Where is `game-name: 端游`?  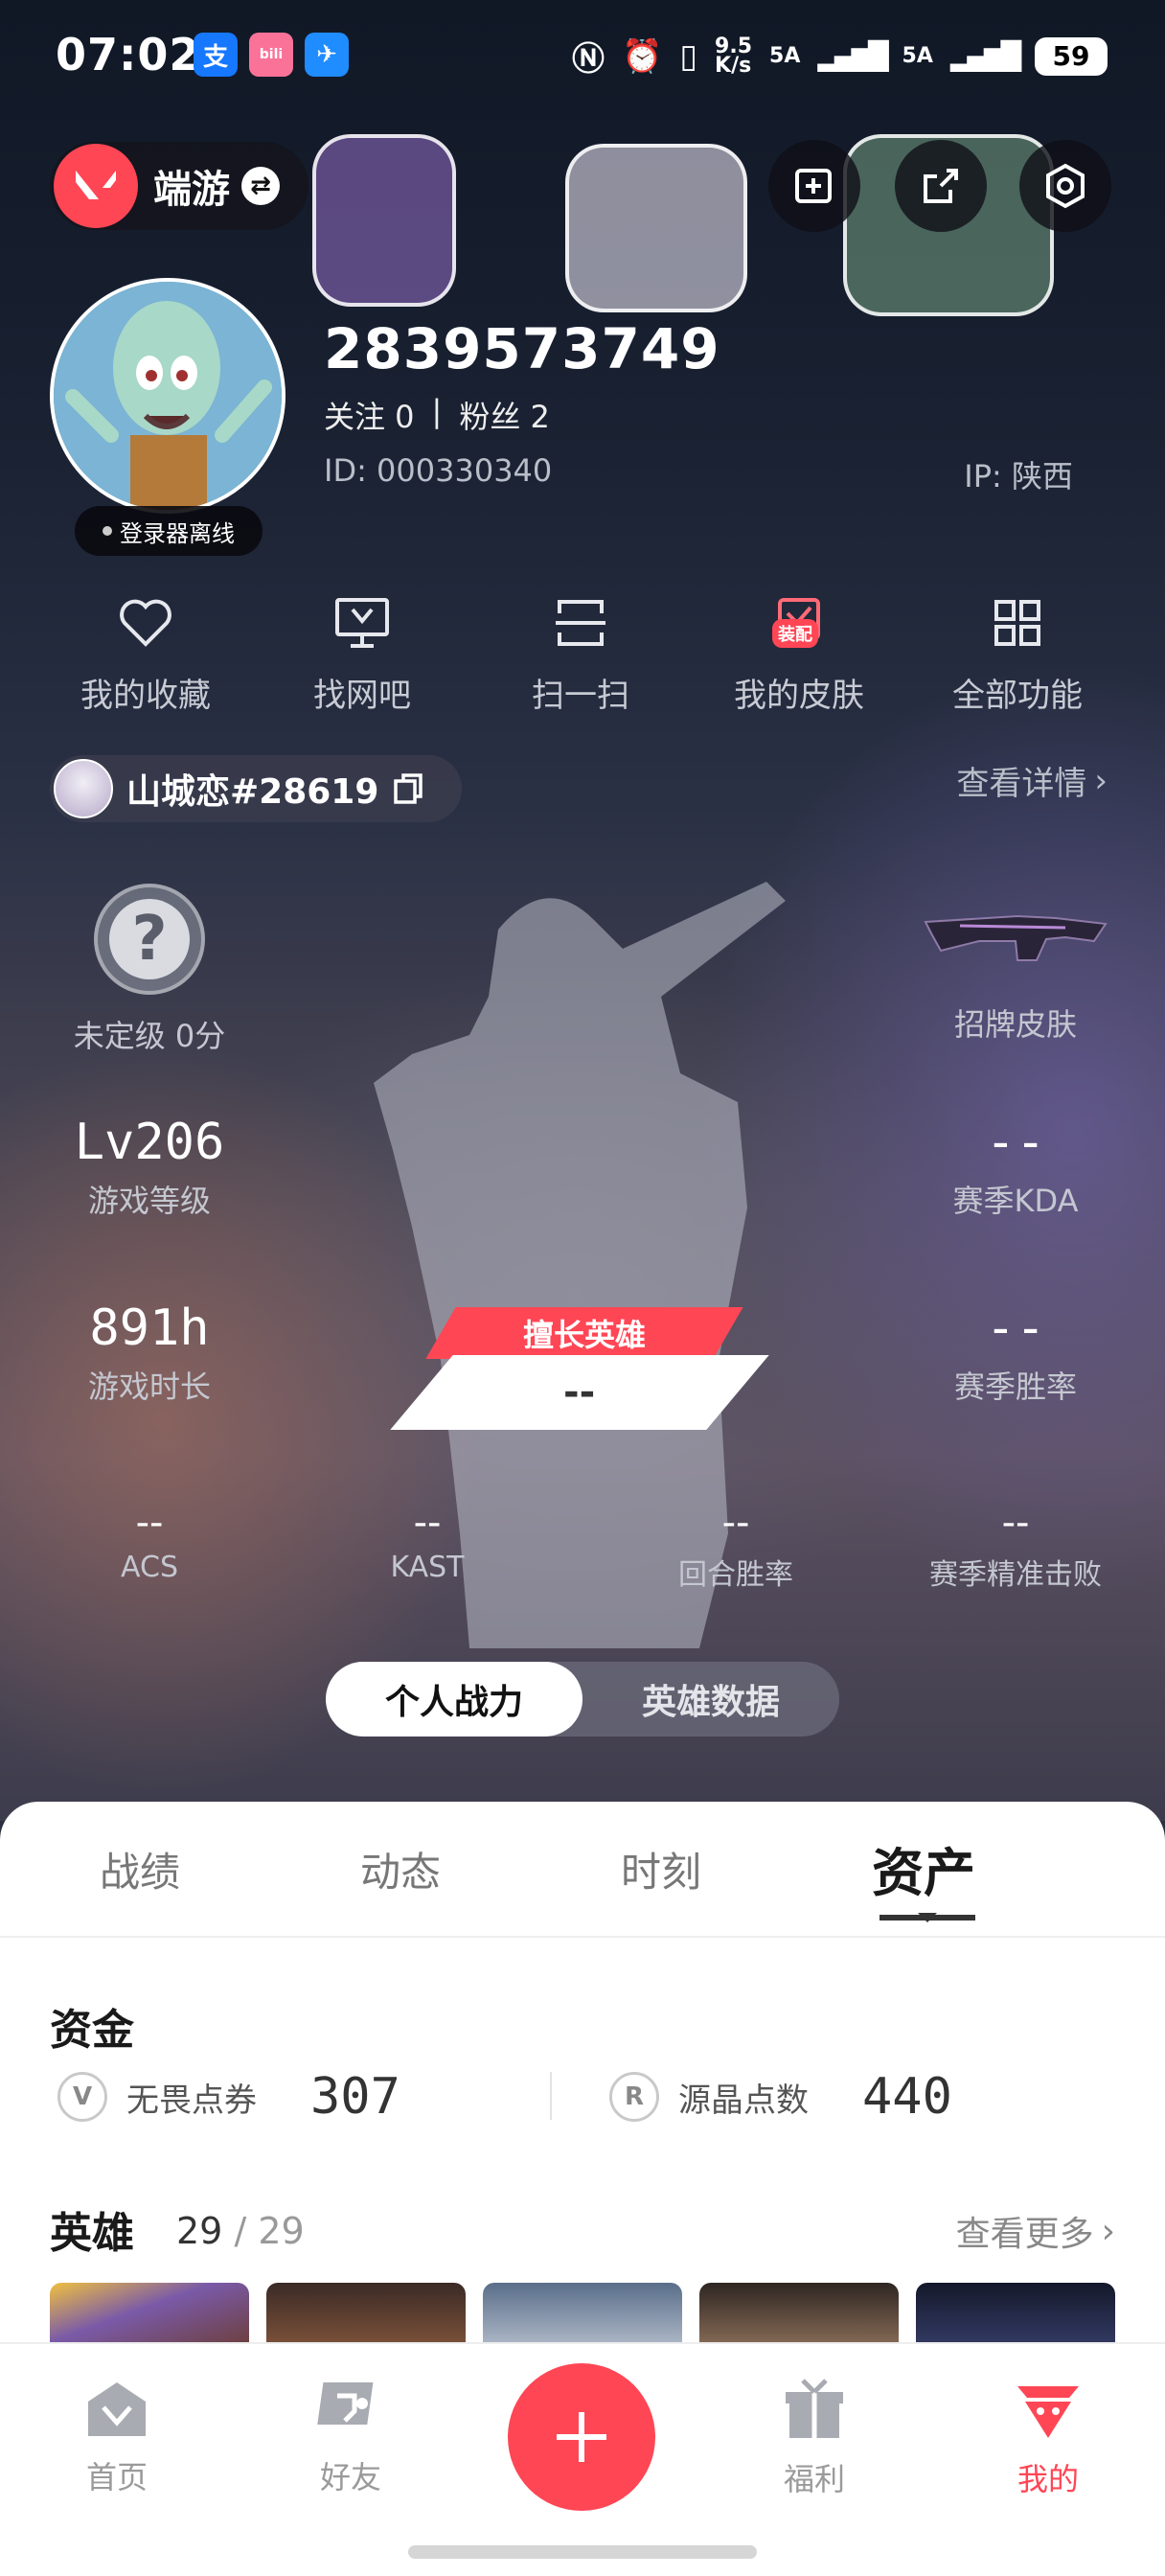 game-name: 端游 is located at coordinates (191, 190).